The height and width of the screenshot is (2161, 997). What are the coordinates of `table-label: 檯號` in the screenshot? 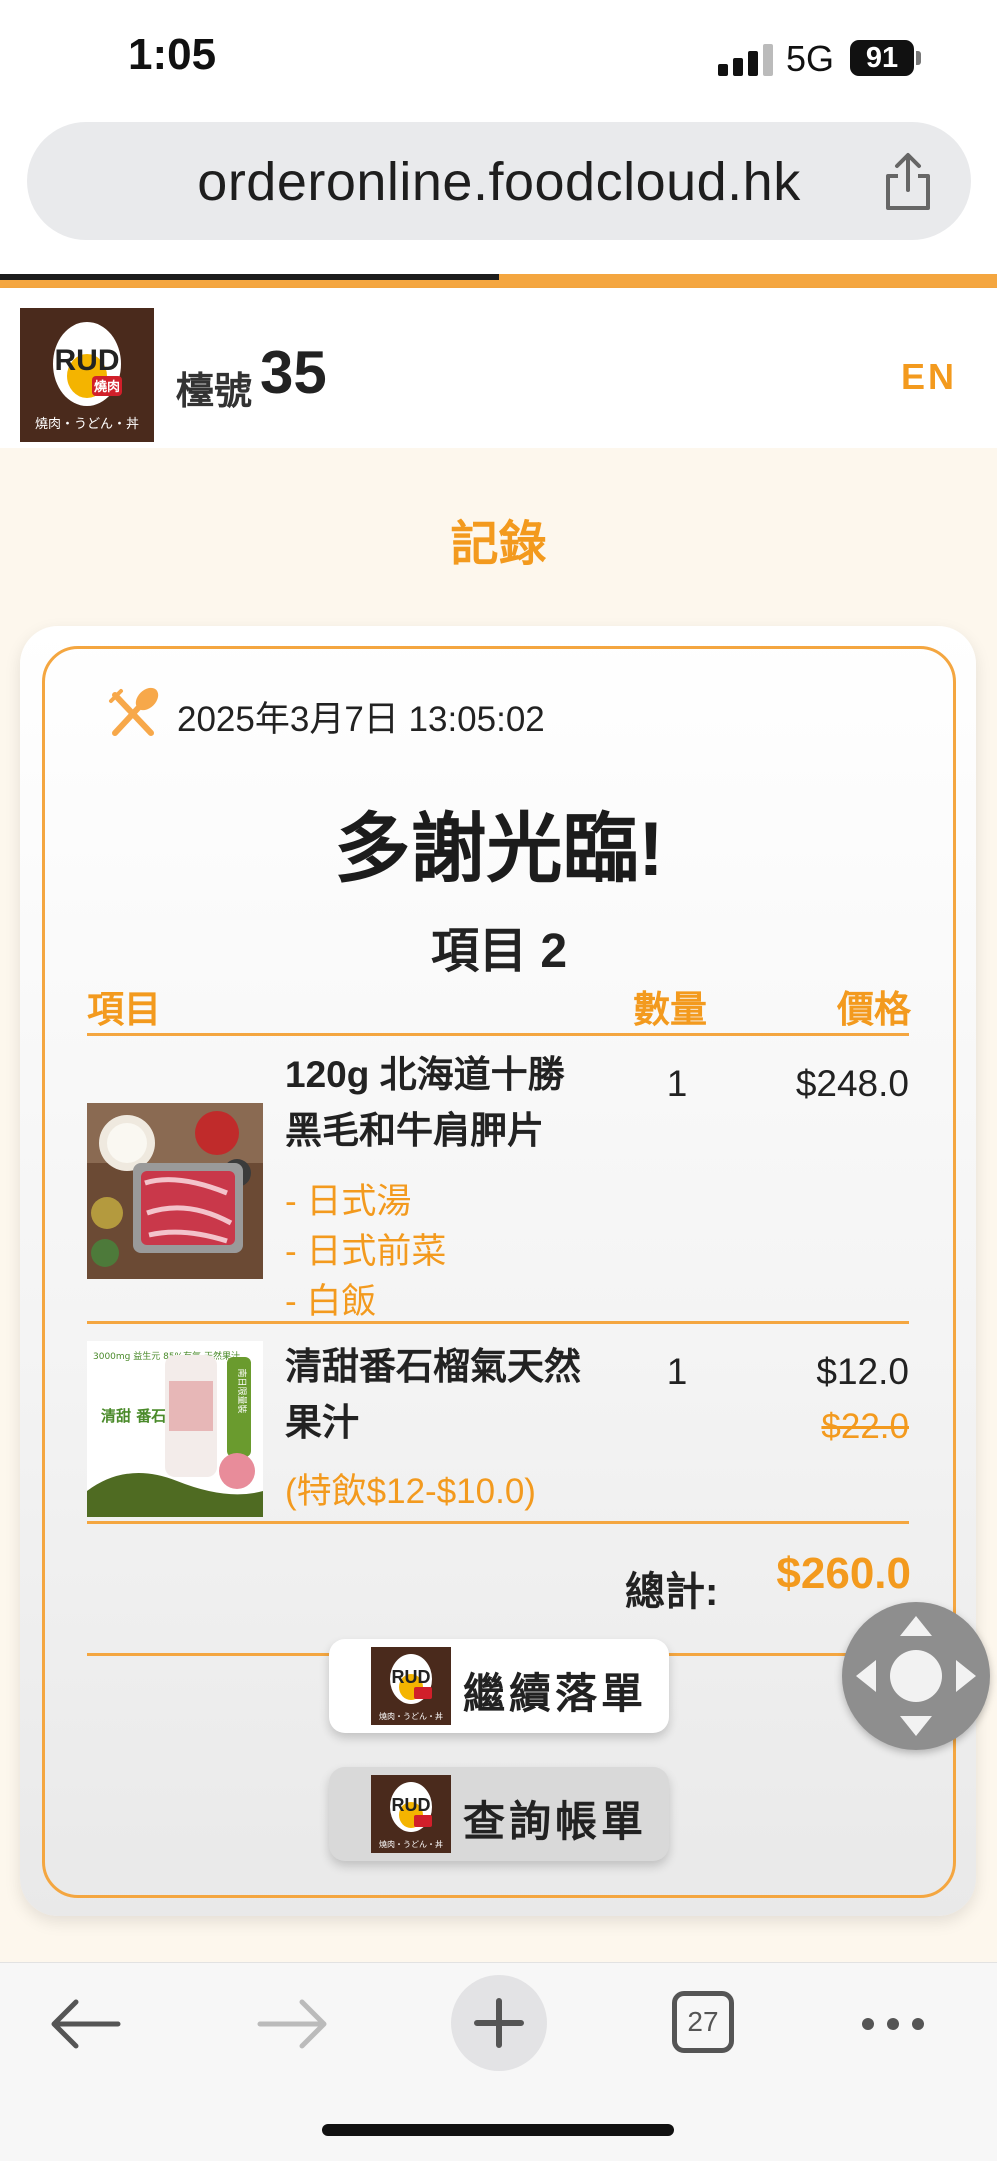 It's located at (214, 392).